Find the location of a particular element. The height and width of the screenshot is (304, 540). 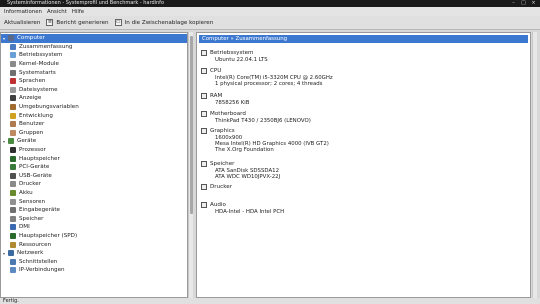

menu-bar: Informationen Ansicht Hilfe is located at coordinates (270, 11).